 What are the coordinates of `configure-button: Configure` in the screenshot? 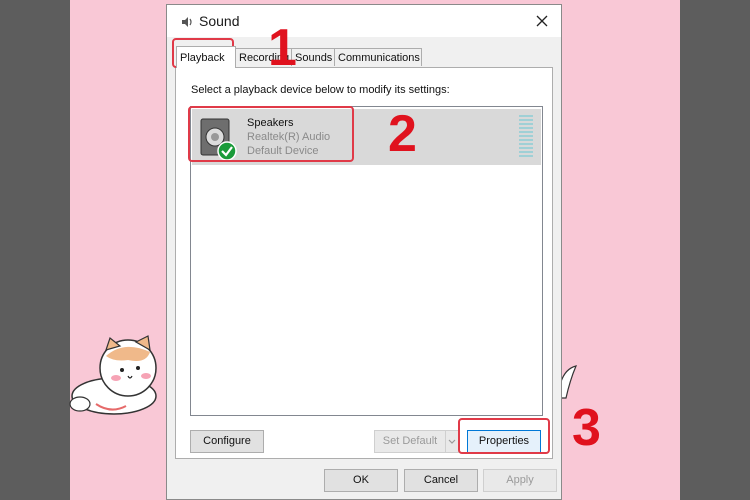 It's located at (227, 441).